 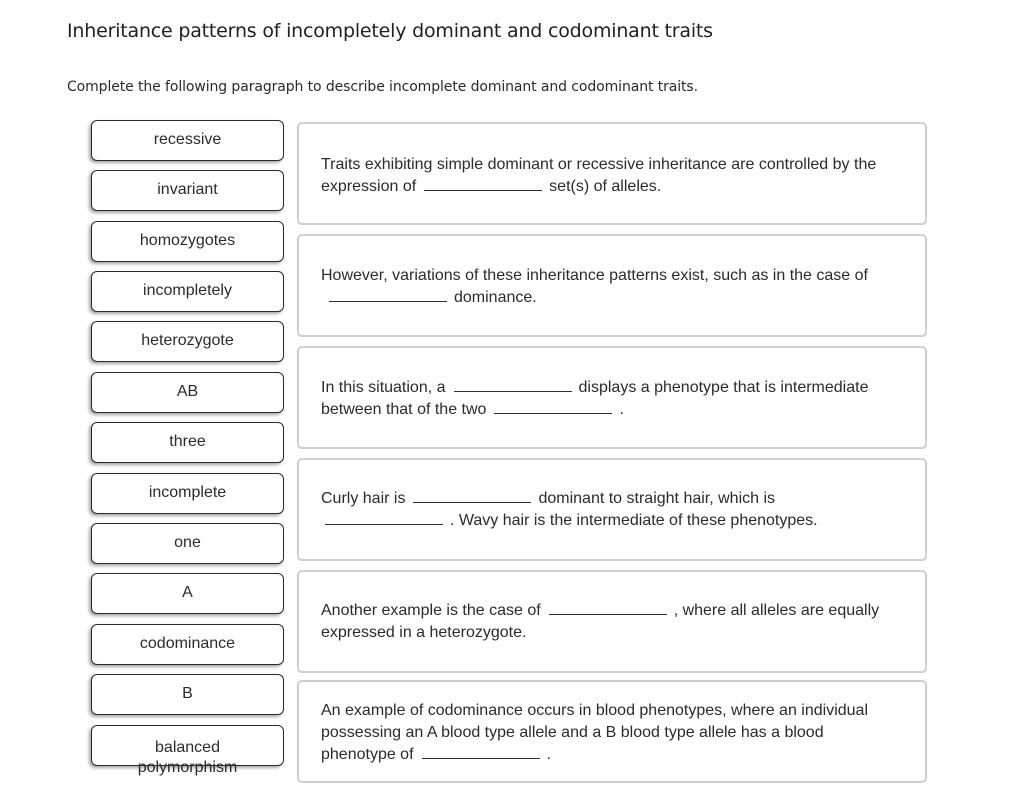 I want to click on word-chip-homozygotes: homozygotes, so click(x=187, y=241).